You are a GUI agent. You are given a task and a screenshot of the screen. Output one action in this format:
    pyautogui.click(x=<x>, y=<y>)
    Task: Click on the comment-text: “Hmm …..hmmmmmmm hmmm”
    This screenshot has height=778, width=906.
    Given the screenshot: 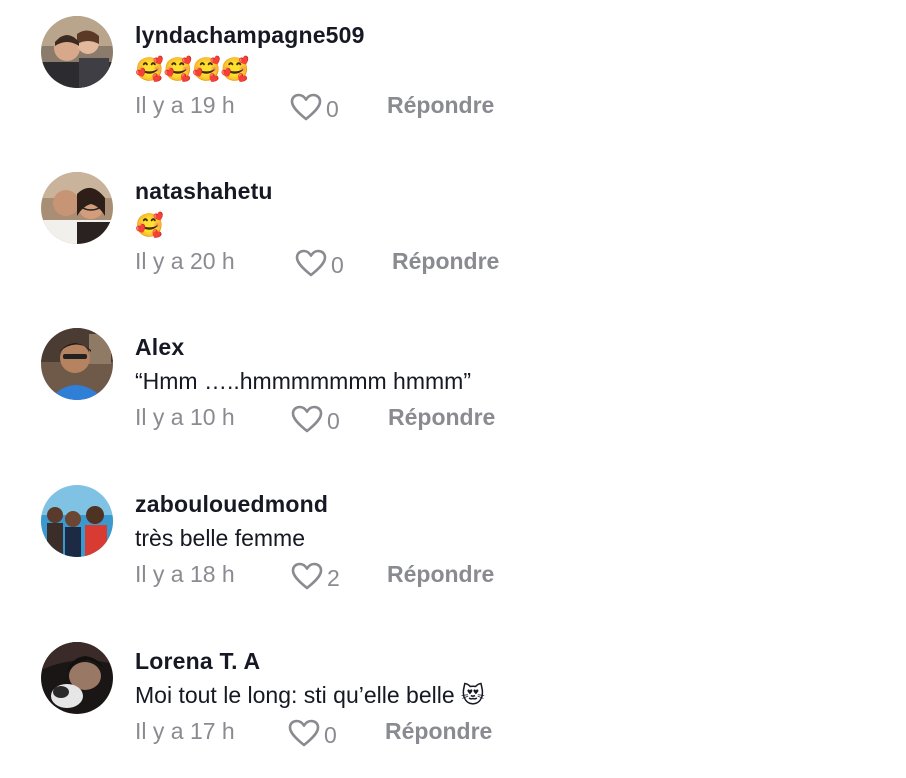 What is the action you would take?
    pyautogui.click(x=303, y=381)
    